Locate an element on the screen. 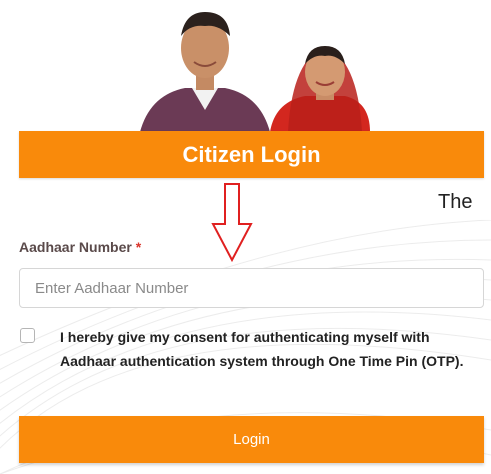 This screenshot has width=491, height=474. down-arrow-icon is located at coordinates (232, 222).